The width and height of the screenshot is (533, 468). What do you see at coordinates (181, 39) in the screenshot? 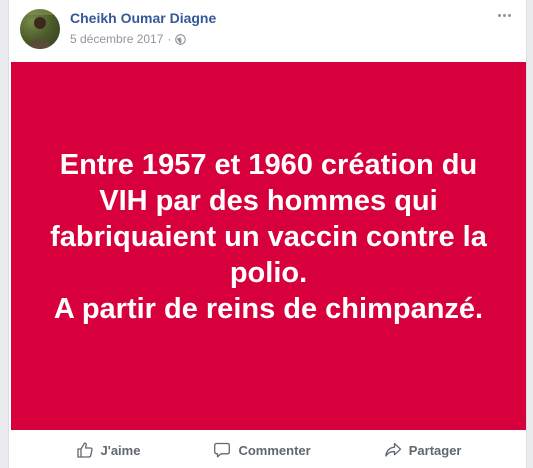
I see `globe-icon` at bounding box center [181, 39].